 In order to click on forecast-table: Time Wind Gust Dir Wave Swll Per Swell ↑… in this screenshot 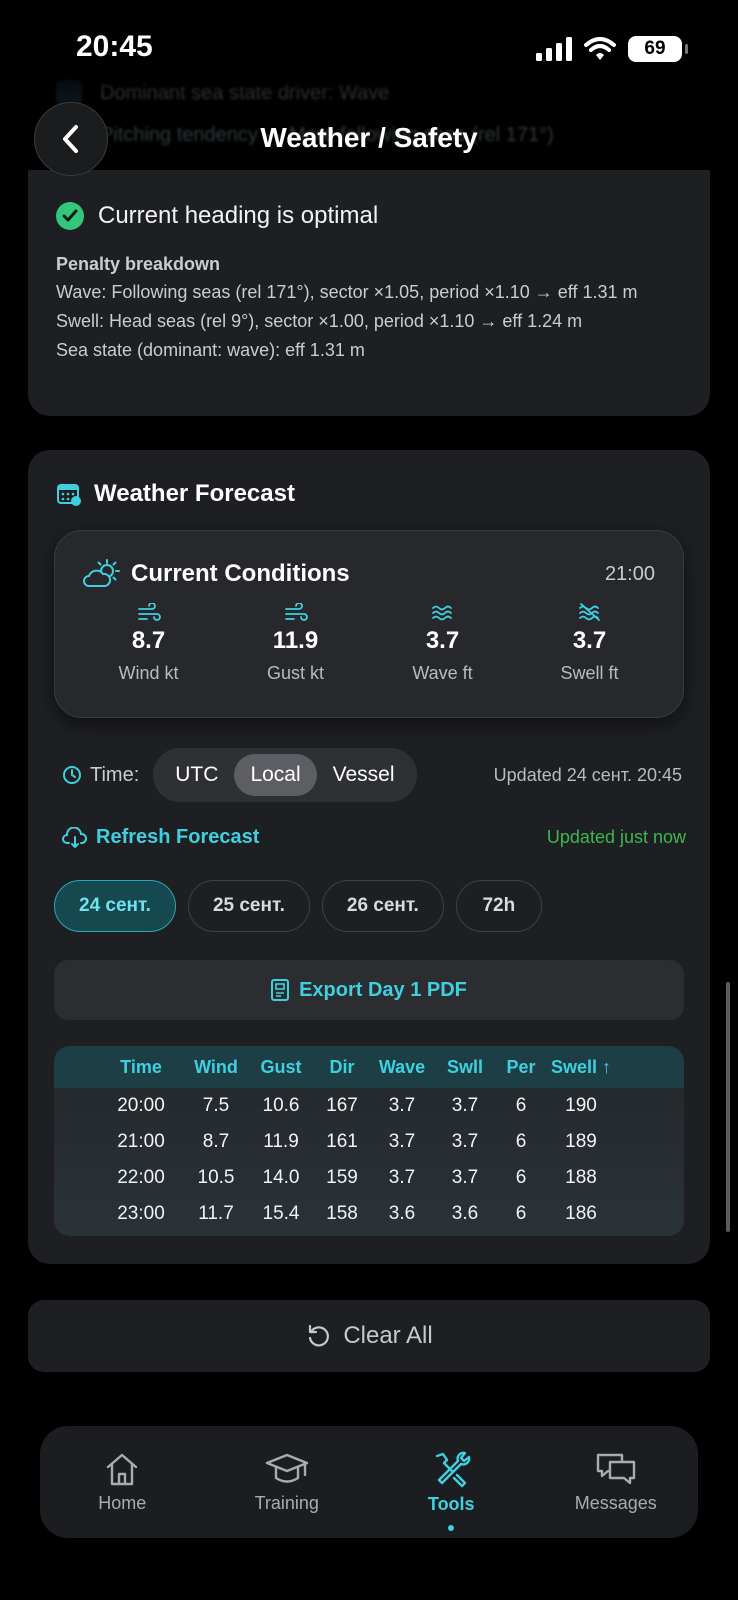, I will do `click(369, 1141)`.